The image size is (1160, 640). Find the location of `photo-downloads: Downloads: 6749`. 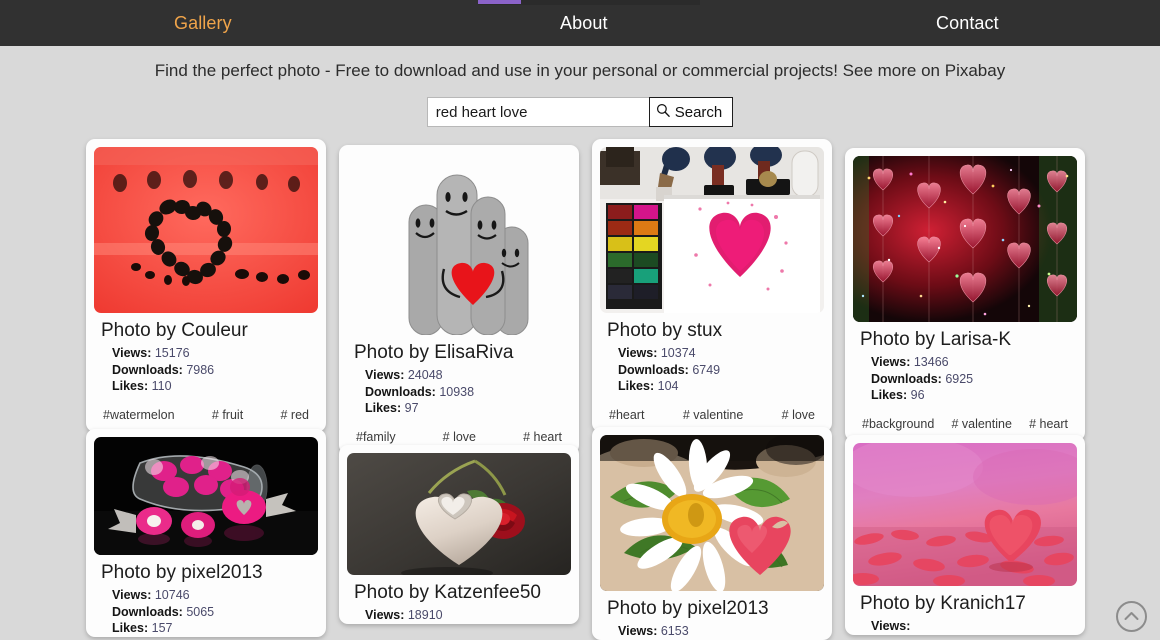

photo-downloads: Downloads: 6749 is located at coordinates (712, 370).